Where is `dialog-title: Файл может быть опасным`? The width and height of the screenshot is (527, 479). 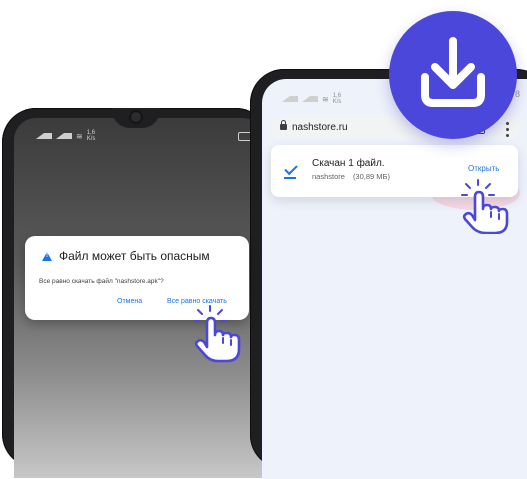
dialog-title: Файл может быть опасным is located at coordinates (126, 256).